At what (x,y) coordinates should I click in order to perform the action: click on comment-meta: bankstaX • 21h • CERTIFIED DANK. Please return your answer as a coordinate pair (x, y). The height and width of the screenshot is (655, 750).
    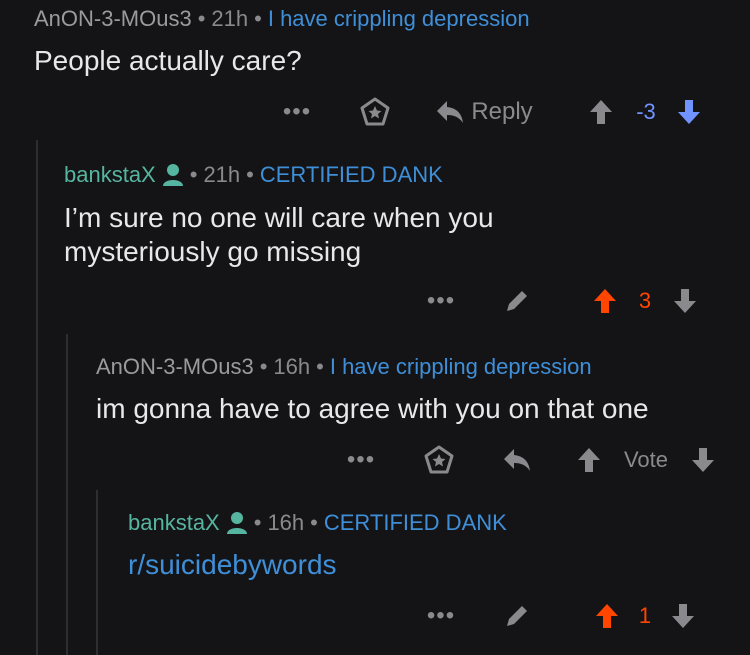
    Looking at the image, I should click on (253, 175).